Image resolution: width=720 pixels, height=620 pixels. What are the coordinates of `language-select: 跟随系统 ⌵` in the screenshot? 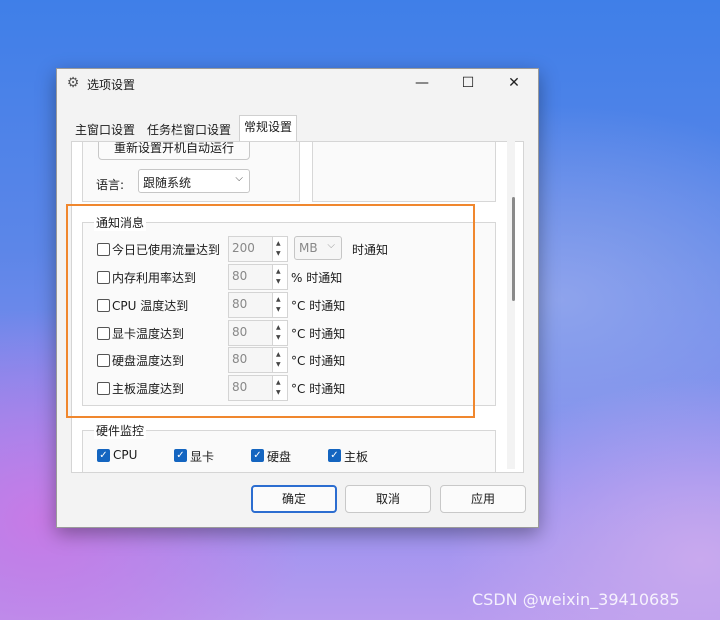 It's located at (194, 181).